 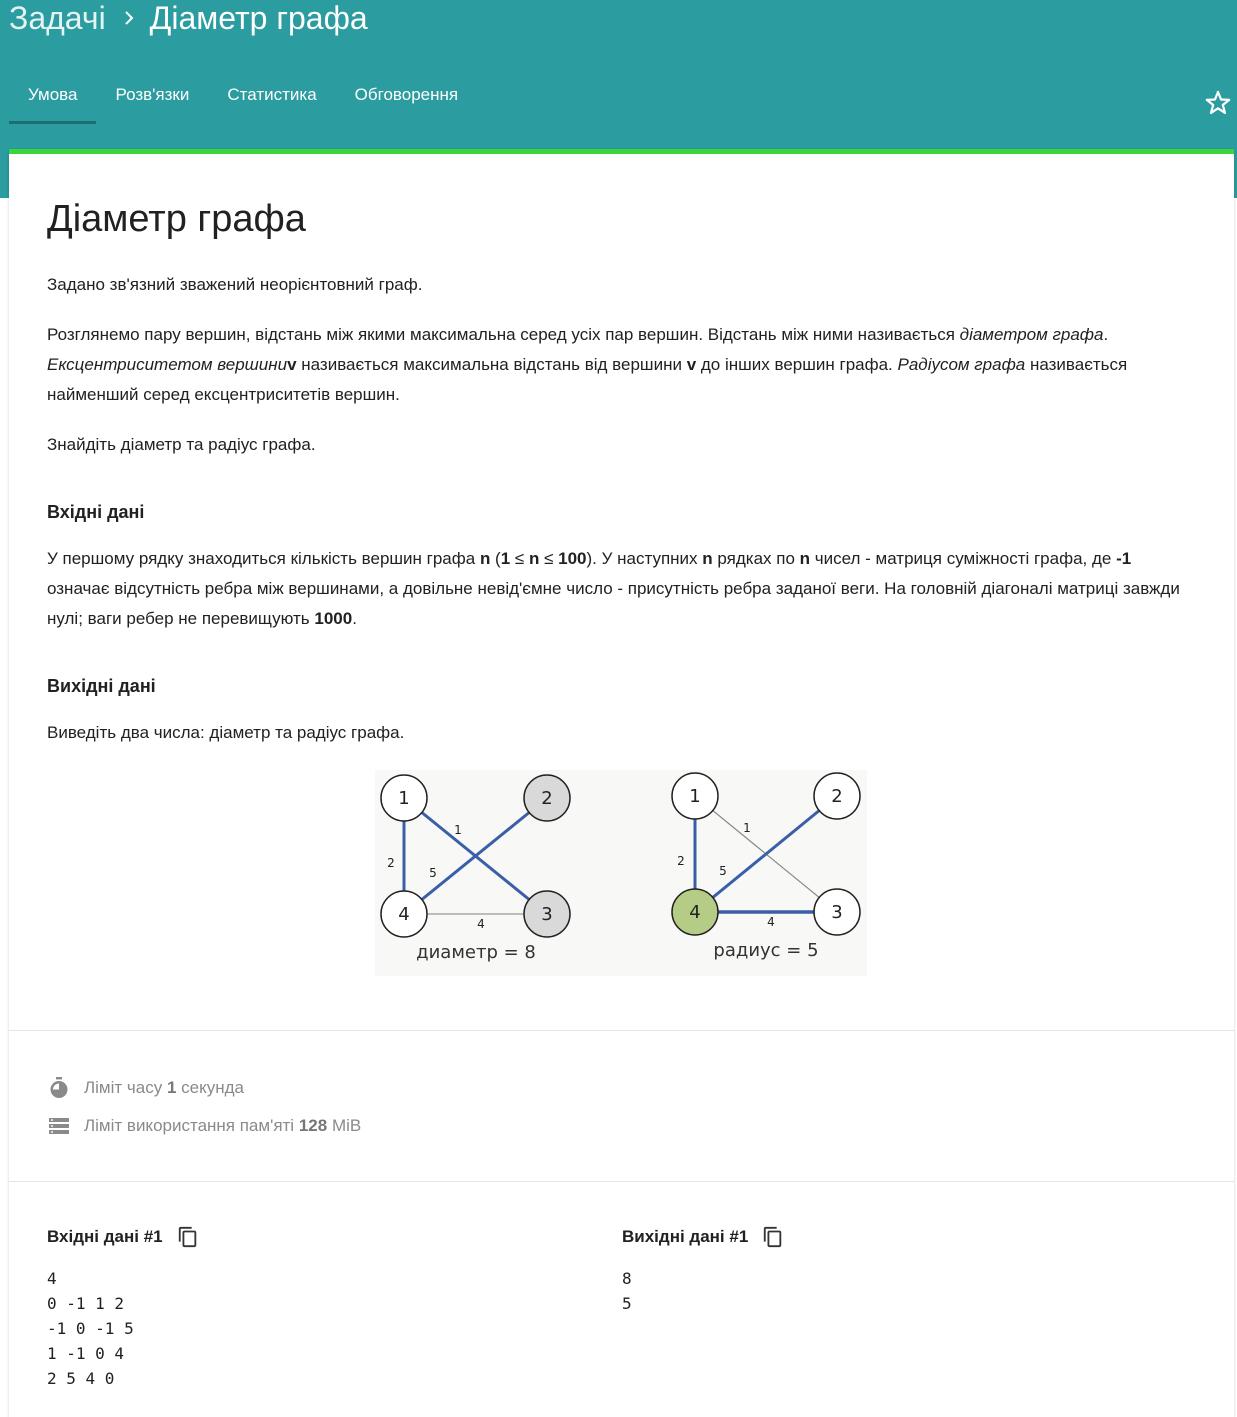 What do you see at coordinates (505, 558) in the screenshot?
I see `num: 1` at bounding box center [505, 558].